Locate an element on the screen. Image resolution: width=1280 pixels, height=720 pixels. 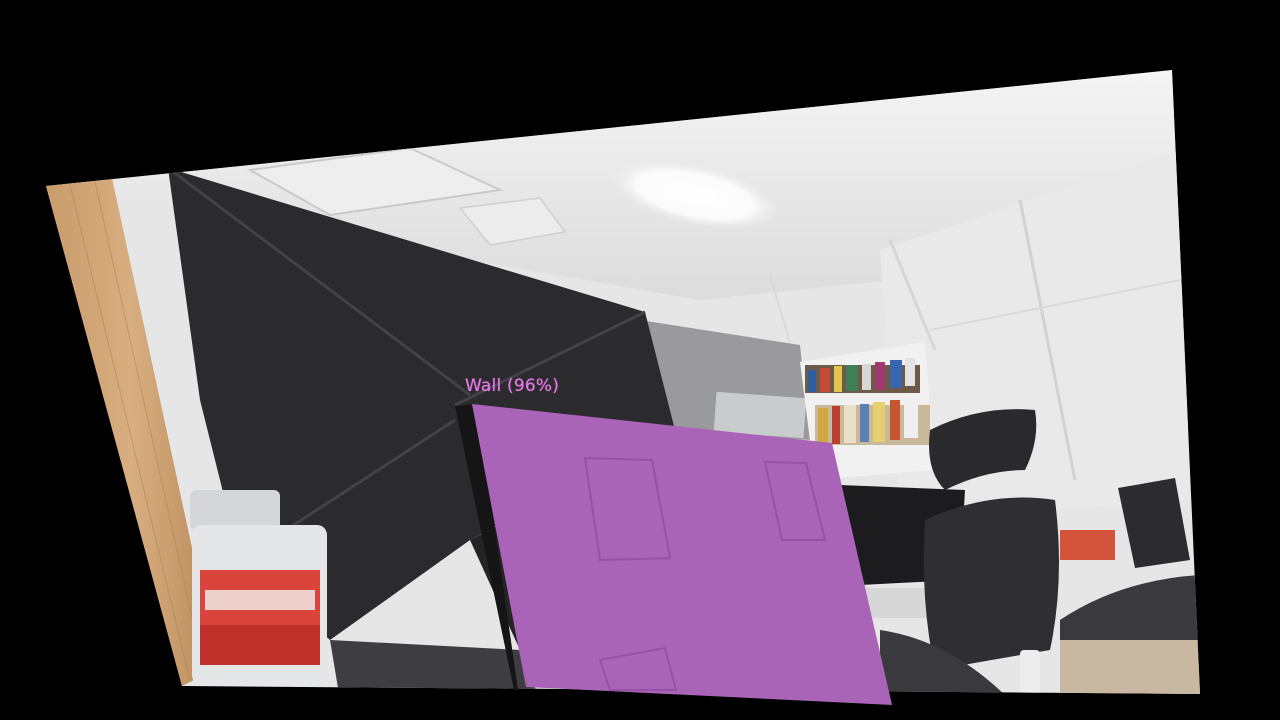
desk-box is located at coordinates (1087, 545).